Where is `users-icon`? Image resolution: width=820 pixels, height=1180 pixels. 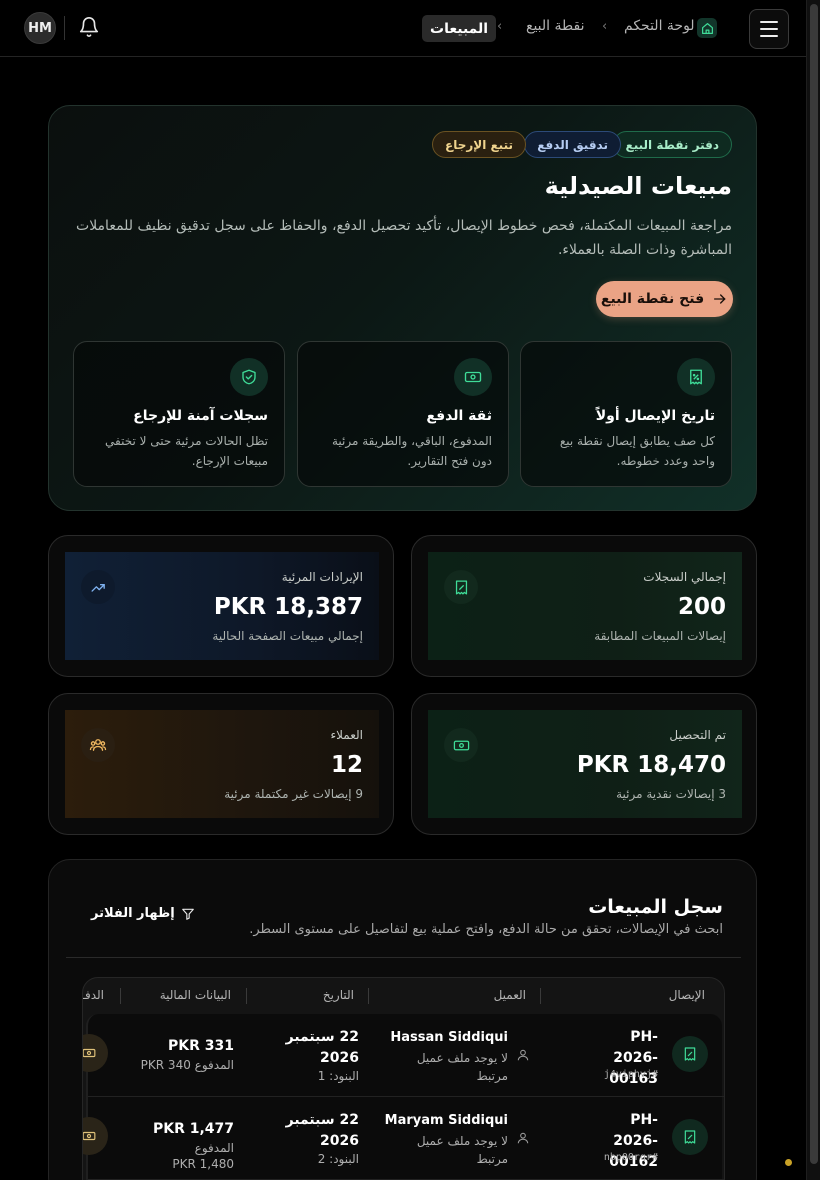
users-icon is located at coordinates (98, 745).